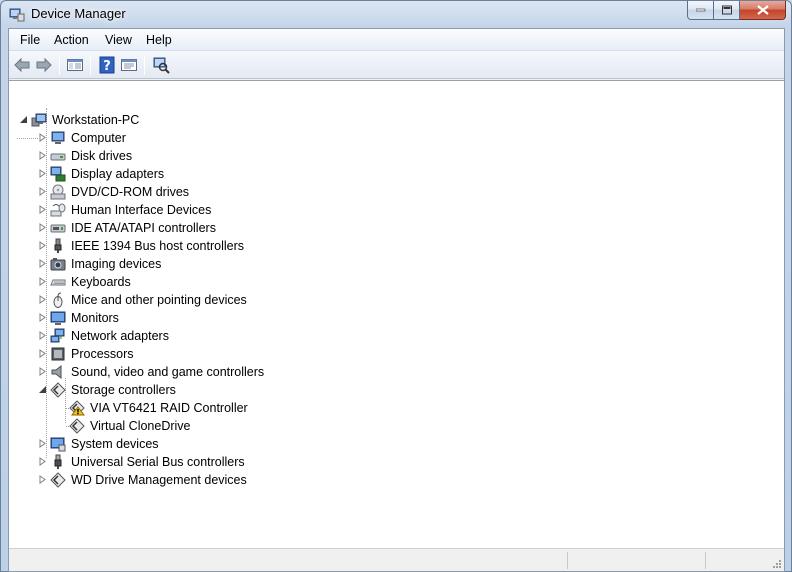 The height and width of the screenshot is (572, 792). What do you see at coordinates (58, 318) in the screenshot?
I see `monitor-icon` at bounding box center [58, 318].